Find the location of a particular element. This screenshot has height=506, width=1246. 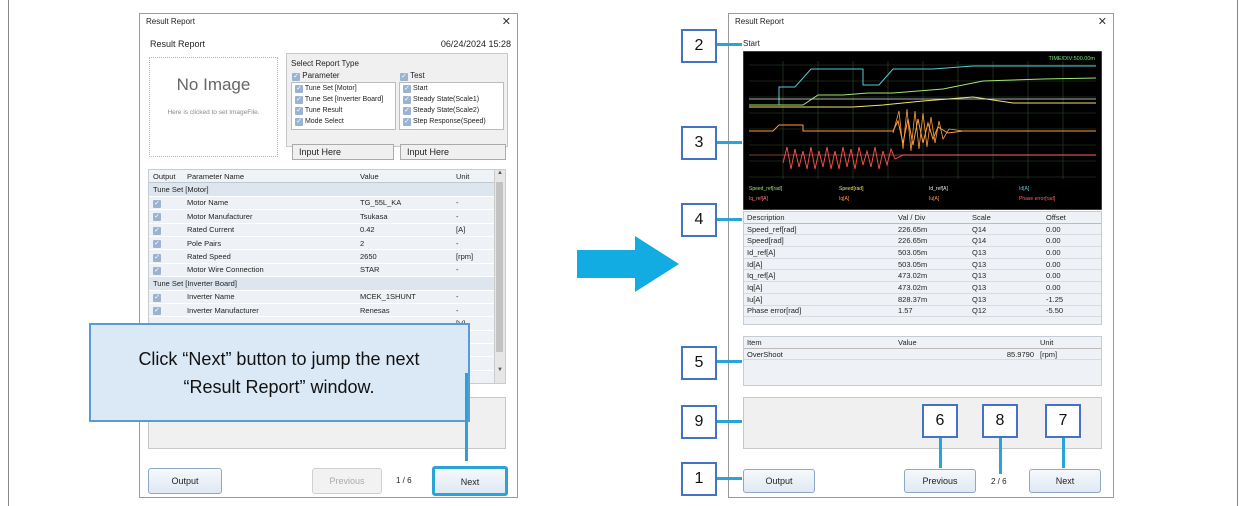

table-header: Item Value Unit is located at coordinates (922, 343).